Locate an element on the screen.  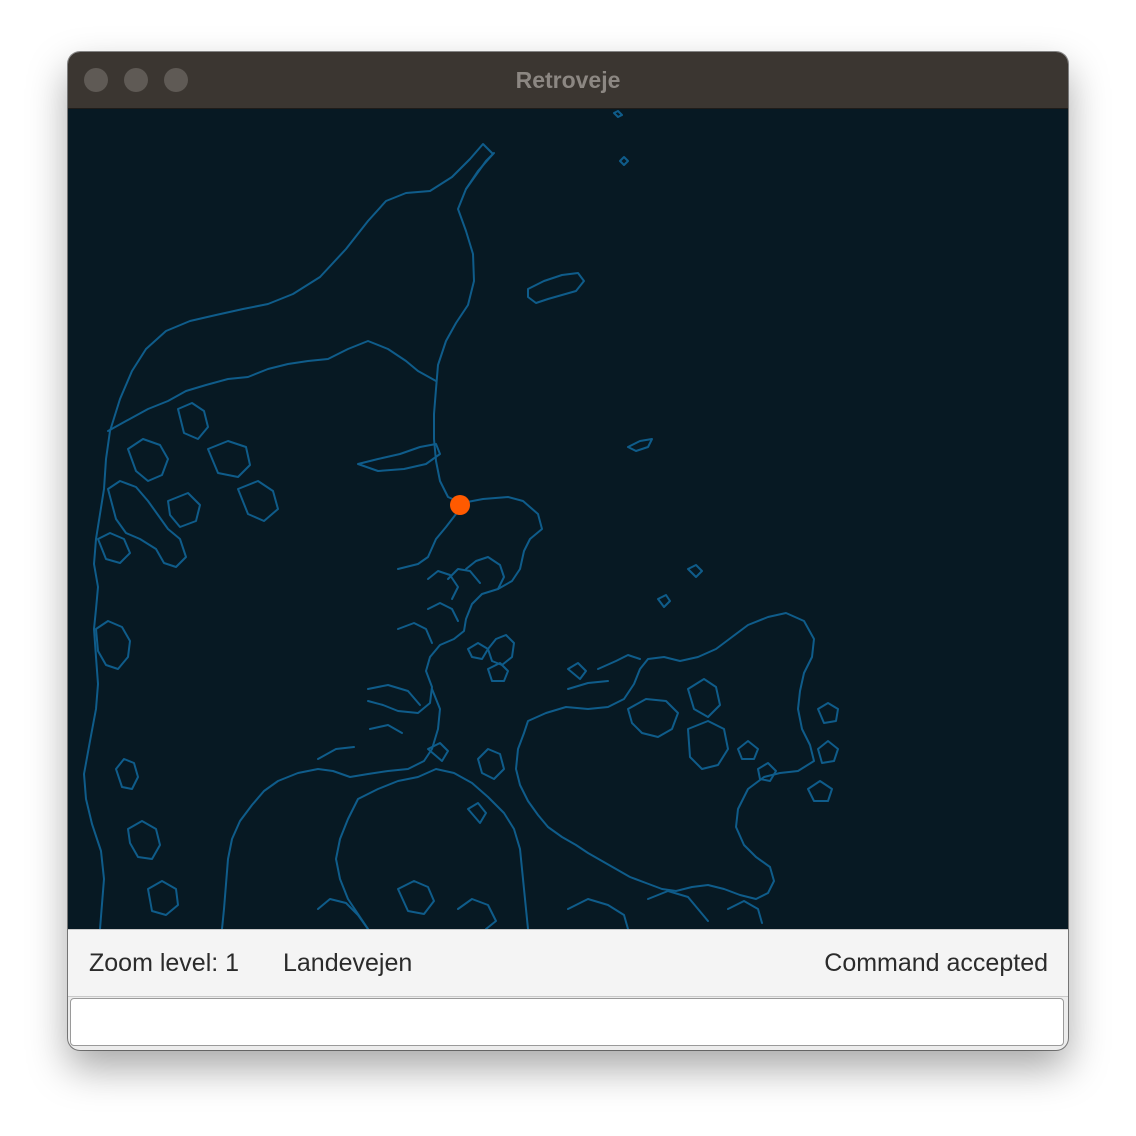
window-title: Retroveje is located at coordinates (568, 80).